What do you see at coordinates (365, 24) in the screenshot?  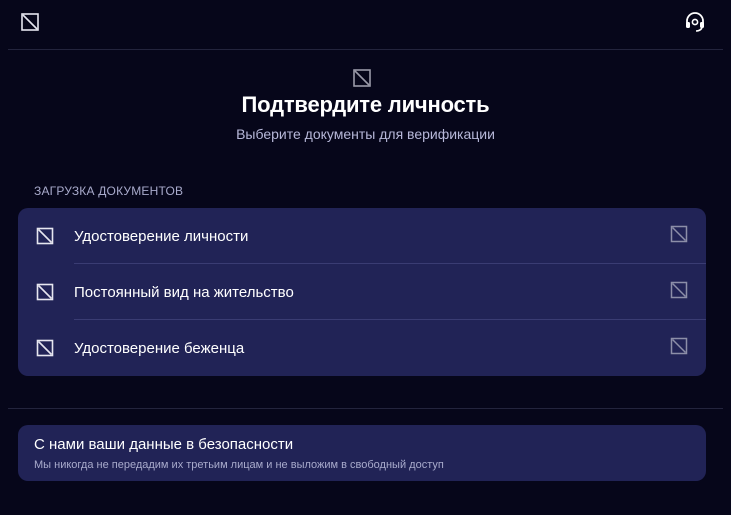 I see `top-bar` at bounding box center [365, 24].